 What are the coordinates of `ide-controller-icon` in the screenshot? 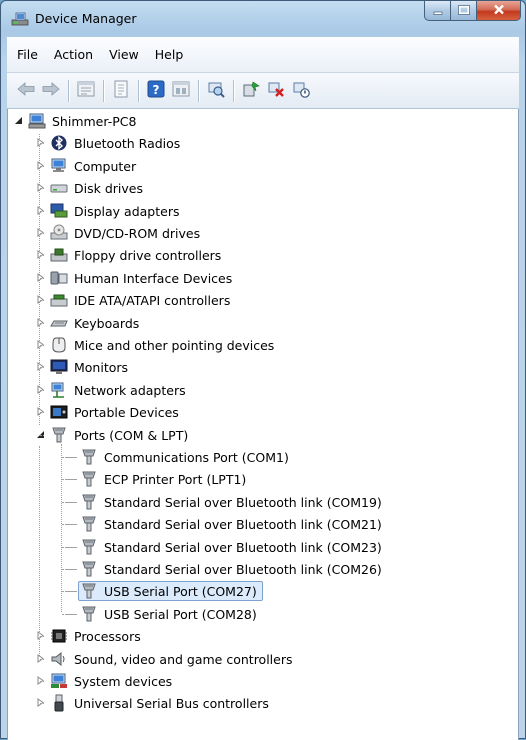 It's located at (59, 300).